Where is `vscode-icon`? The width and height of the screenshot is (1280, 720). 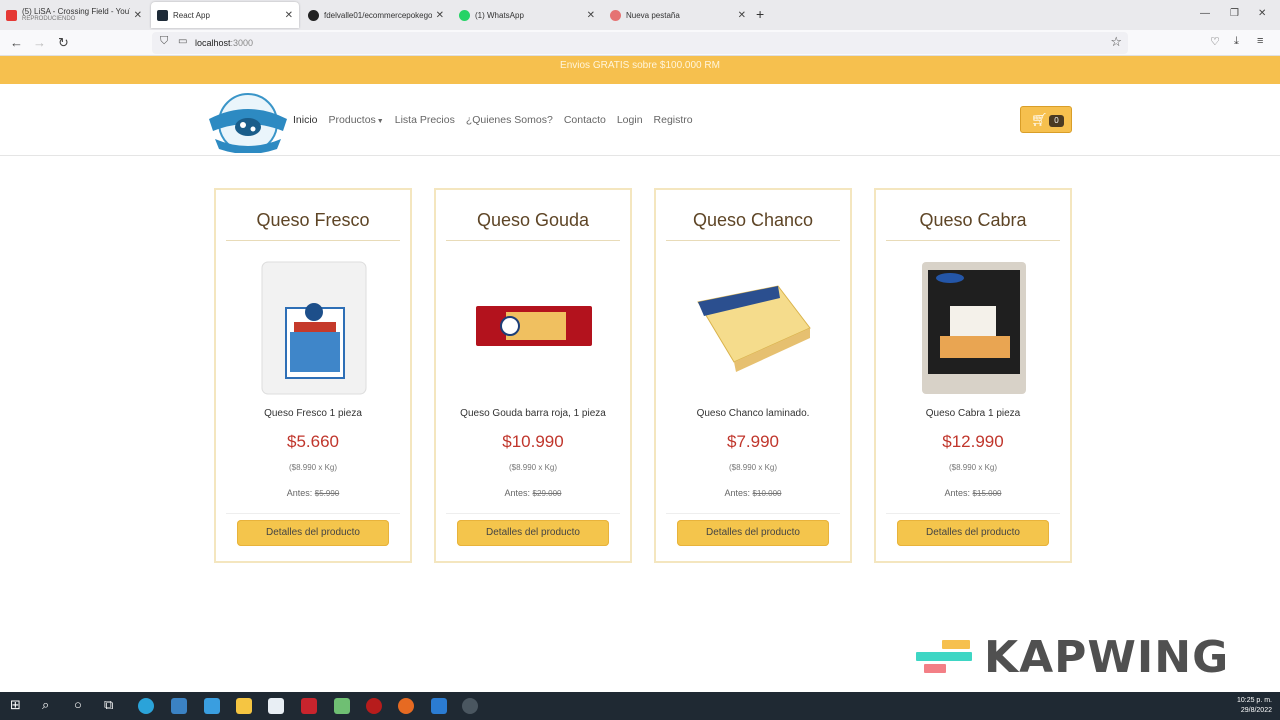 vscode-icon is located at coordinates (439, 706).